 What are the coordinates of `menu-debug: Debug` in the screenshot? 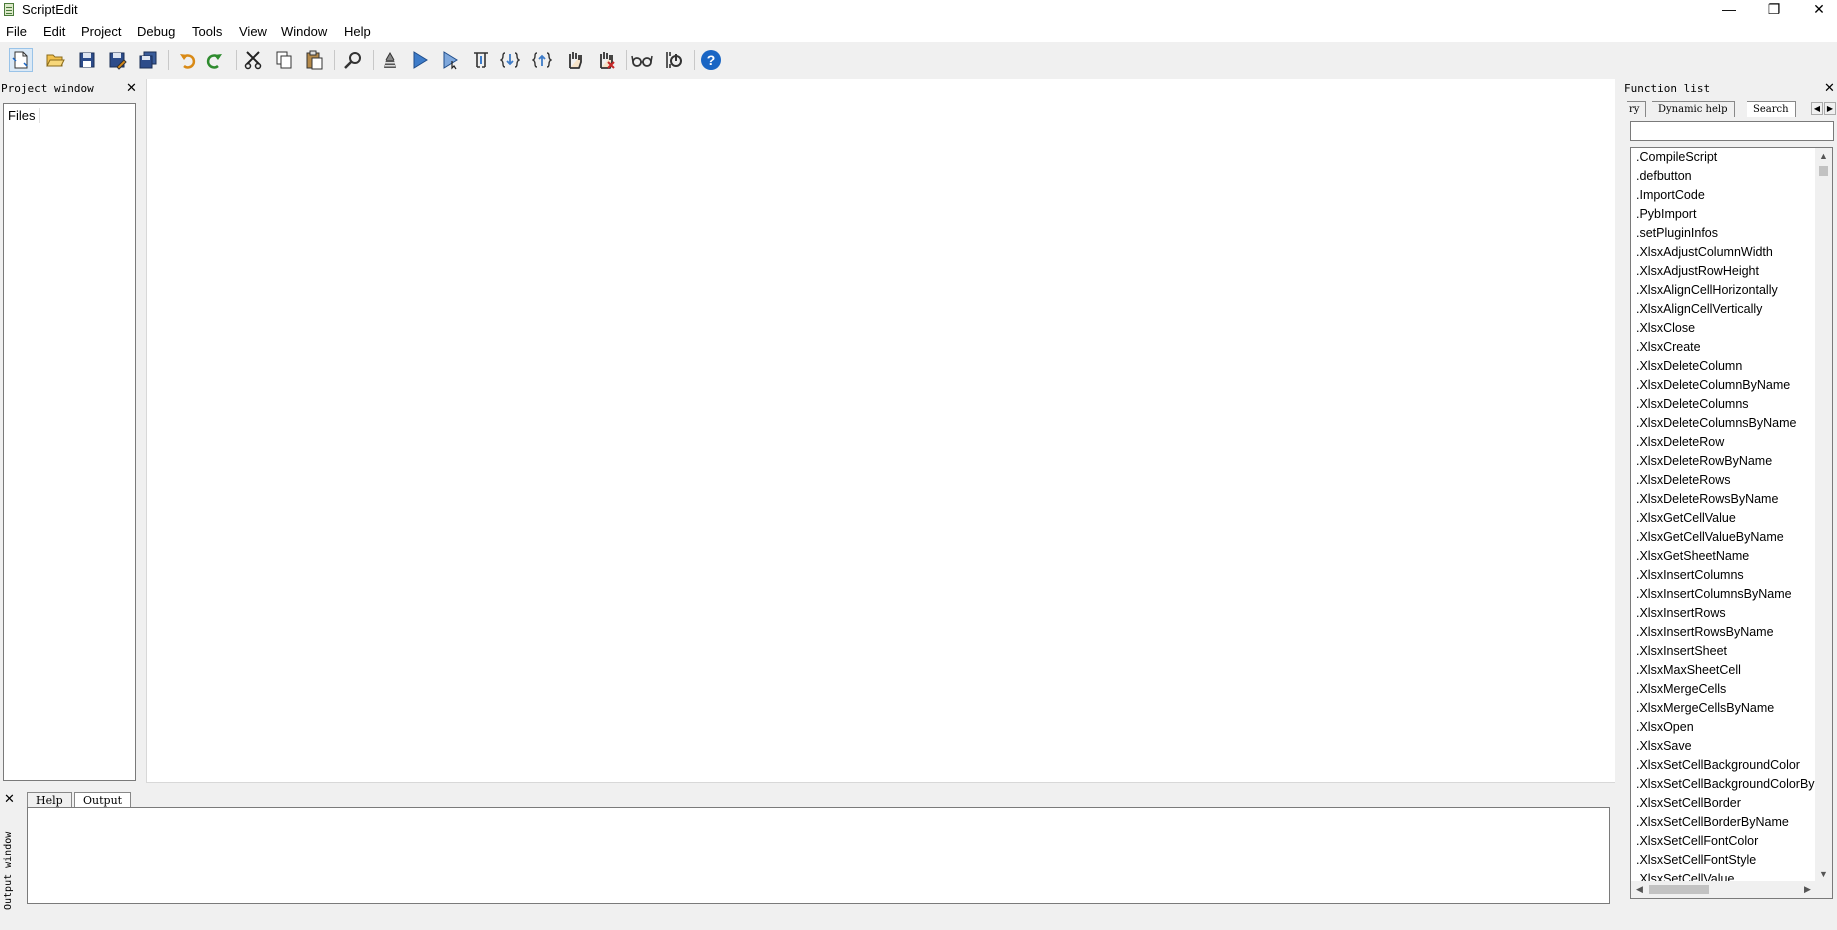 It's located at (156, 31).